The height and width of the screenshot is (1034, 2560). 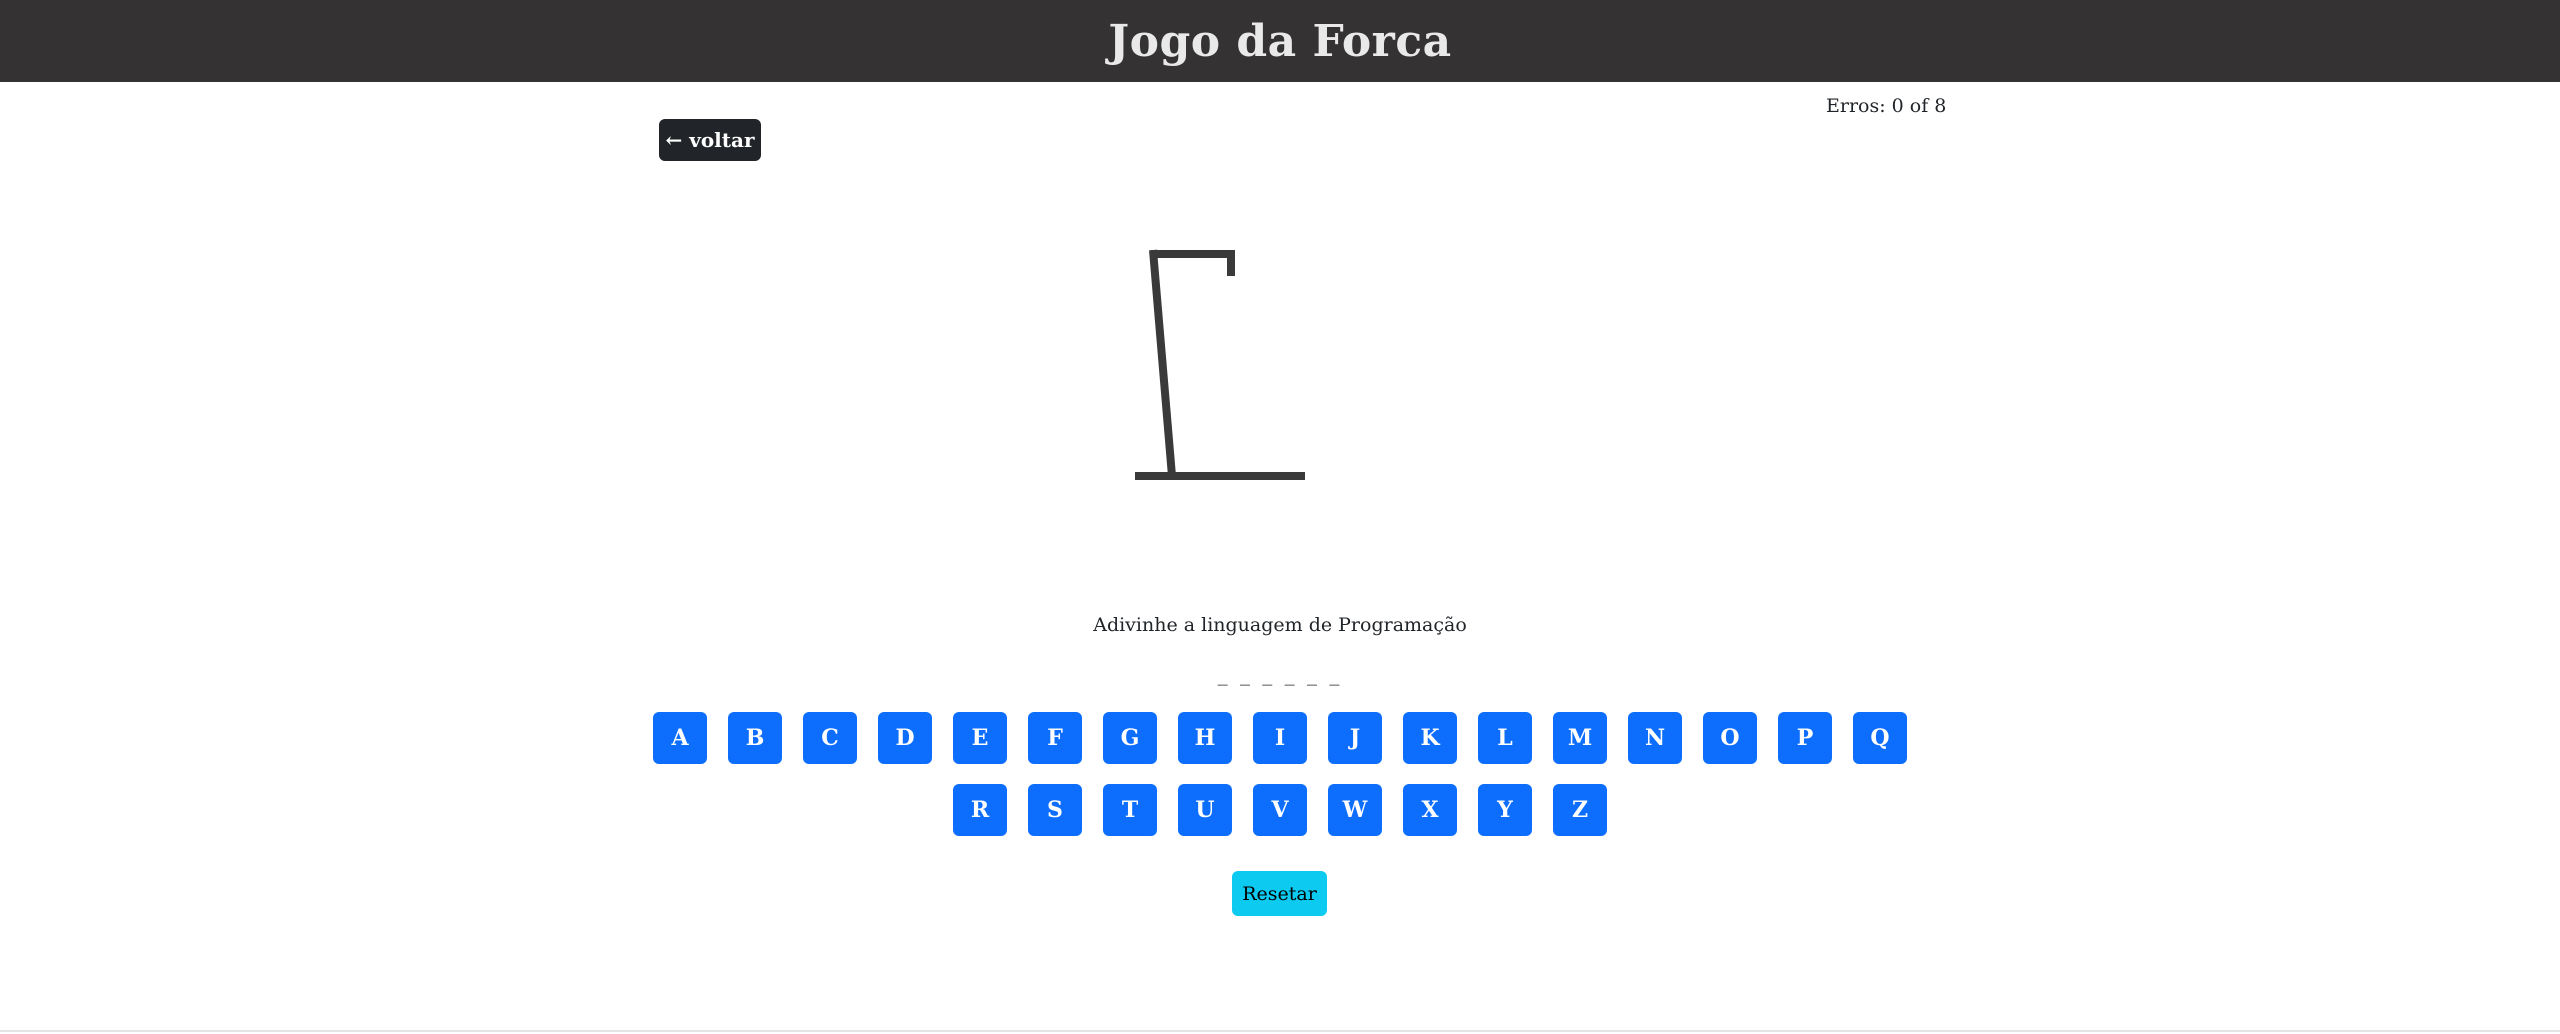 What do you see at coordinates (1205, 738) in the screenshot?
I see `letter-button-h: H` at bounding box center [1205, 738].